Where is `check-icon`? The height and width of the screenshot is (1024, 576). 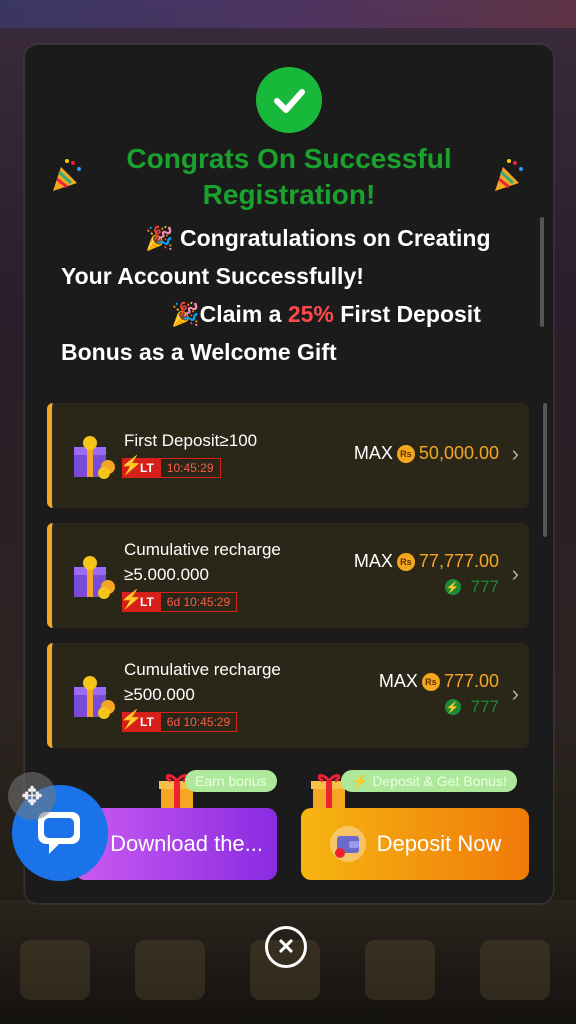 check-icon is located at coordinates (289, 100).